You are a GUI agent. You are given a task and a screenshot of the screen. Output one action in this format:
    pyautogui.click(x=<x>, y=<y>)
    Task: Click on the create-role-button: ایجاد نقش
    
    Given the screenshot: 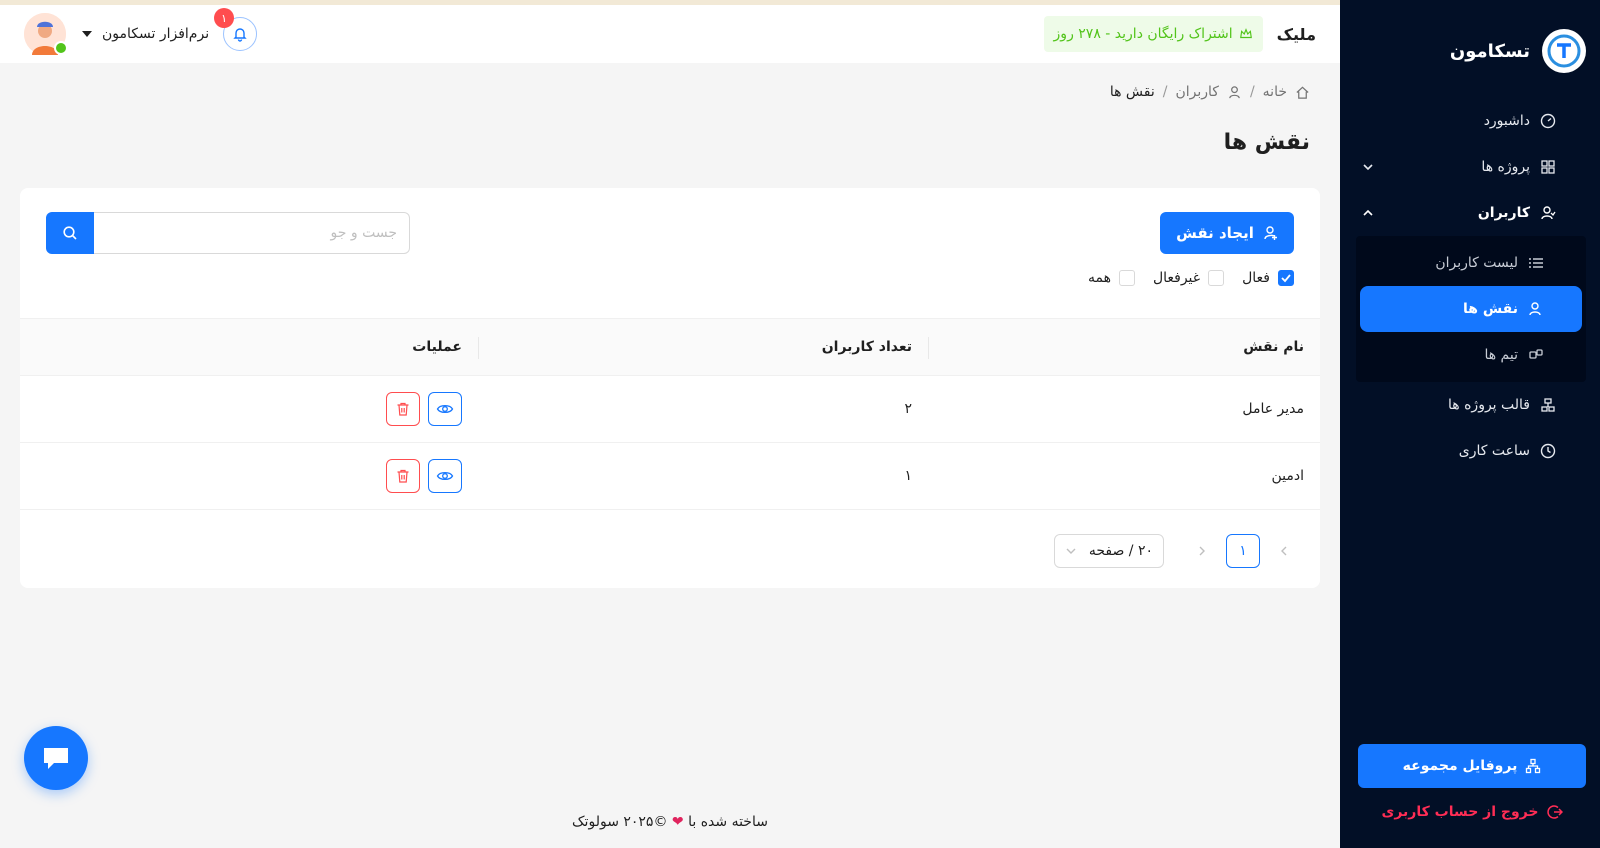 What is the action you would take?
    pyautogui.click(x=1227, y=233)
    